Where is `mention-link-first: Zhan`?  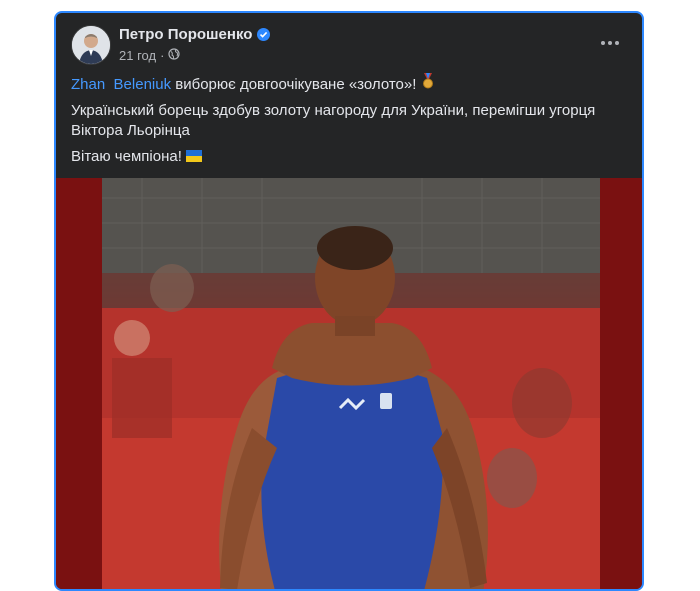
mention-link-first: Zhan is located at coordinates (88, 84).